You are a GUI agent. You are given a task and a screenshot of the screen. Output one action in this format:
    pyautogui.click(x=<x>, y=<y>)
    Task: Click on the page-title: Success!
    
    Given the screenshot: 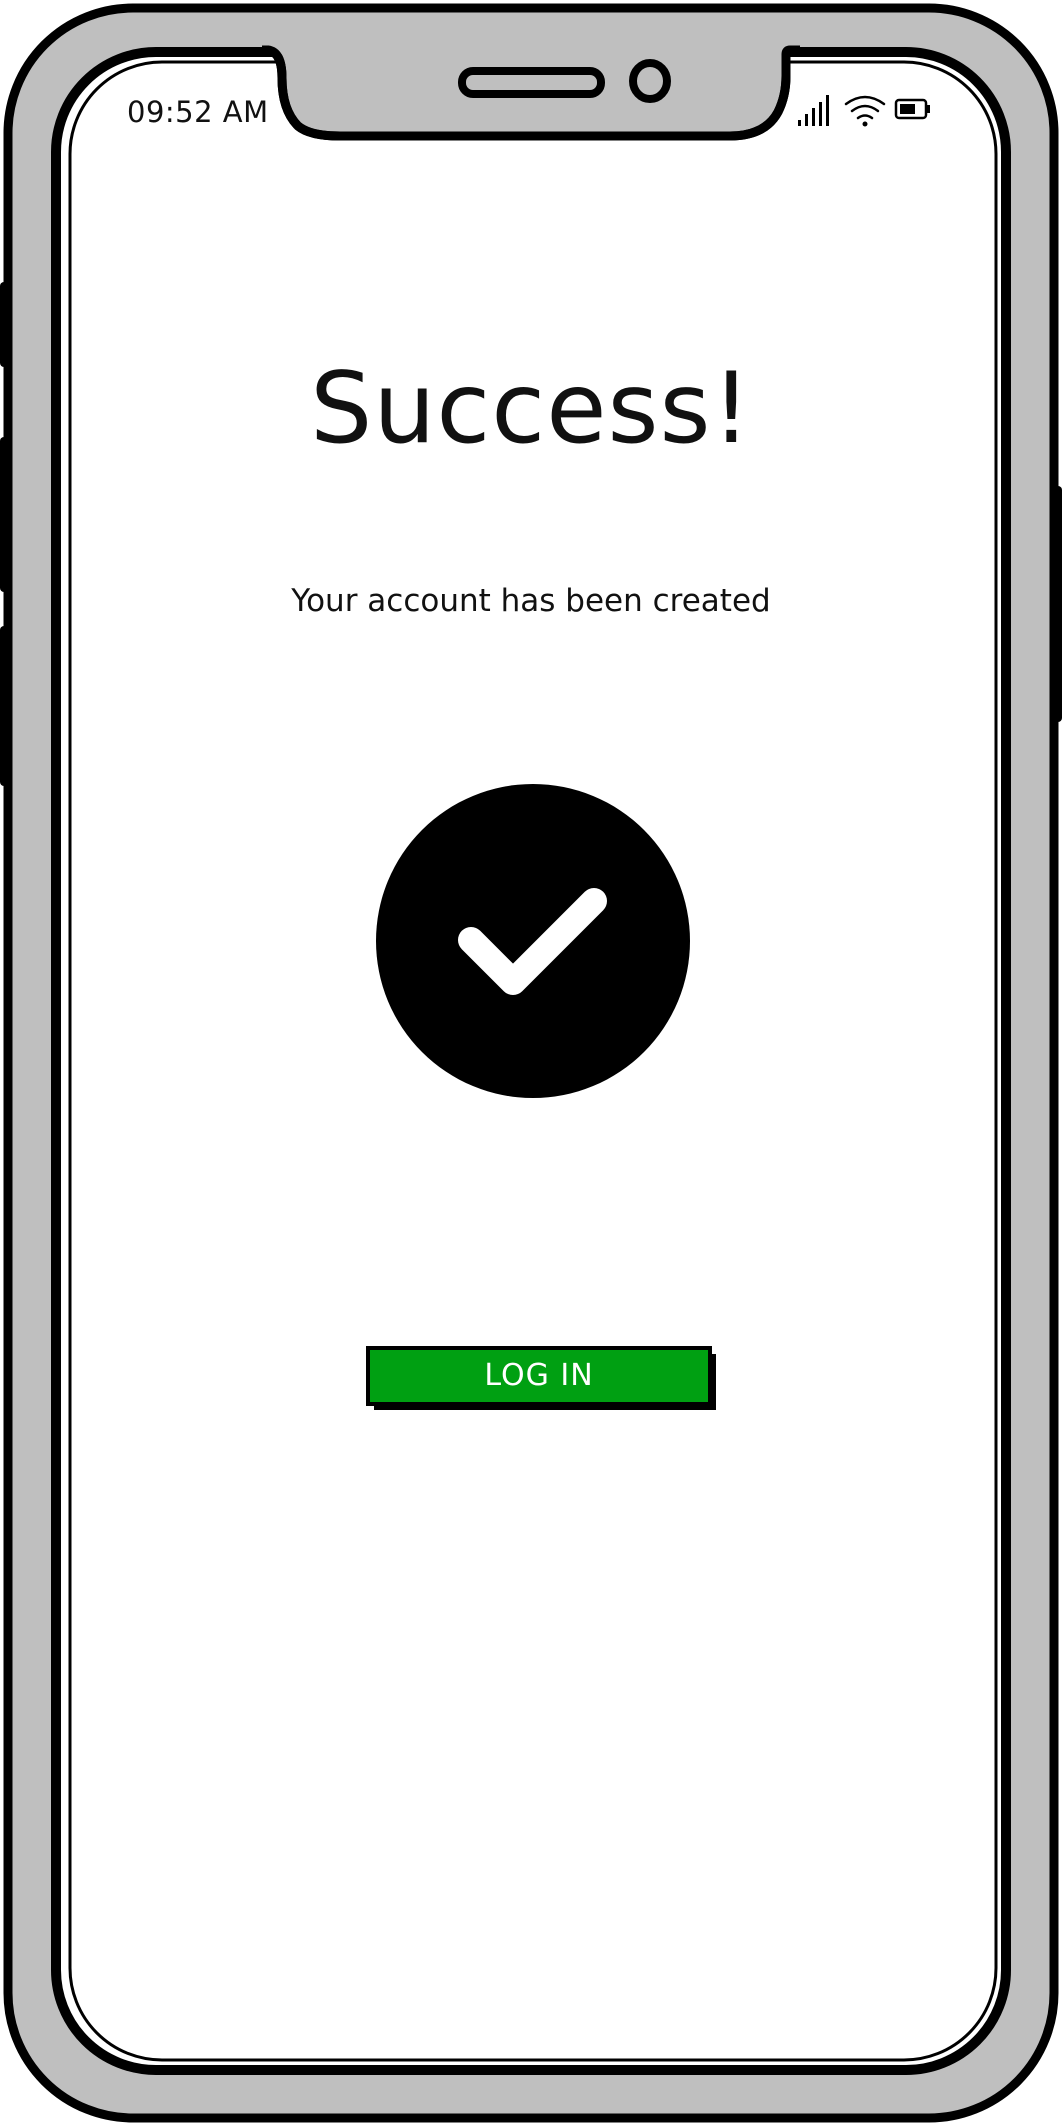 What is the action you would take?
    pyautogui.click(x=531, y=409)
    